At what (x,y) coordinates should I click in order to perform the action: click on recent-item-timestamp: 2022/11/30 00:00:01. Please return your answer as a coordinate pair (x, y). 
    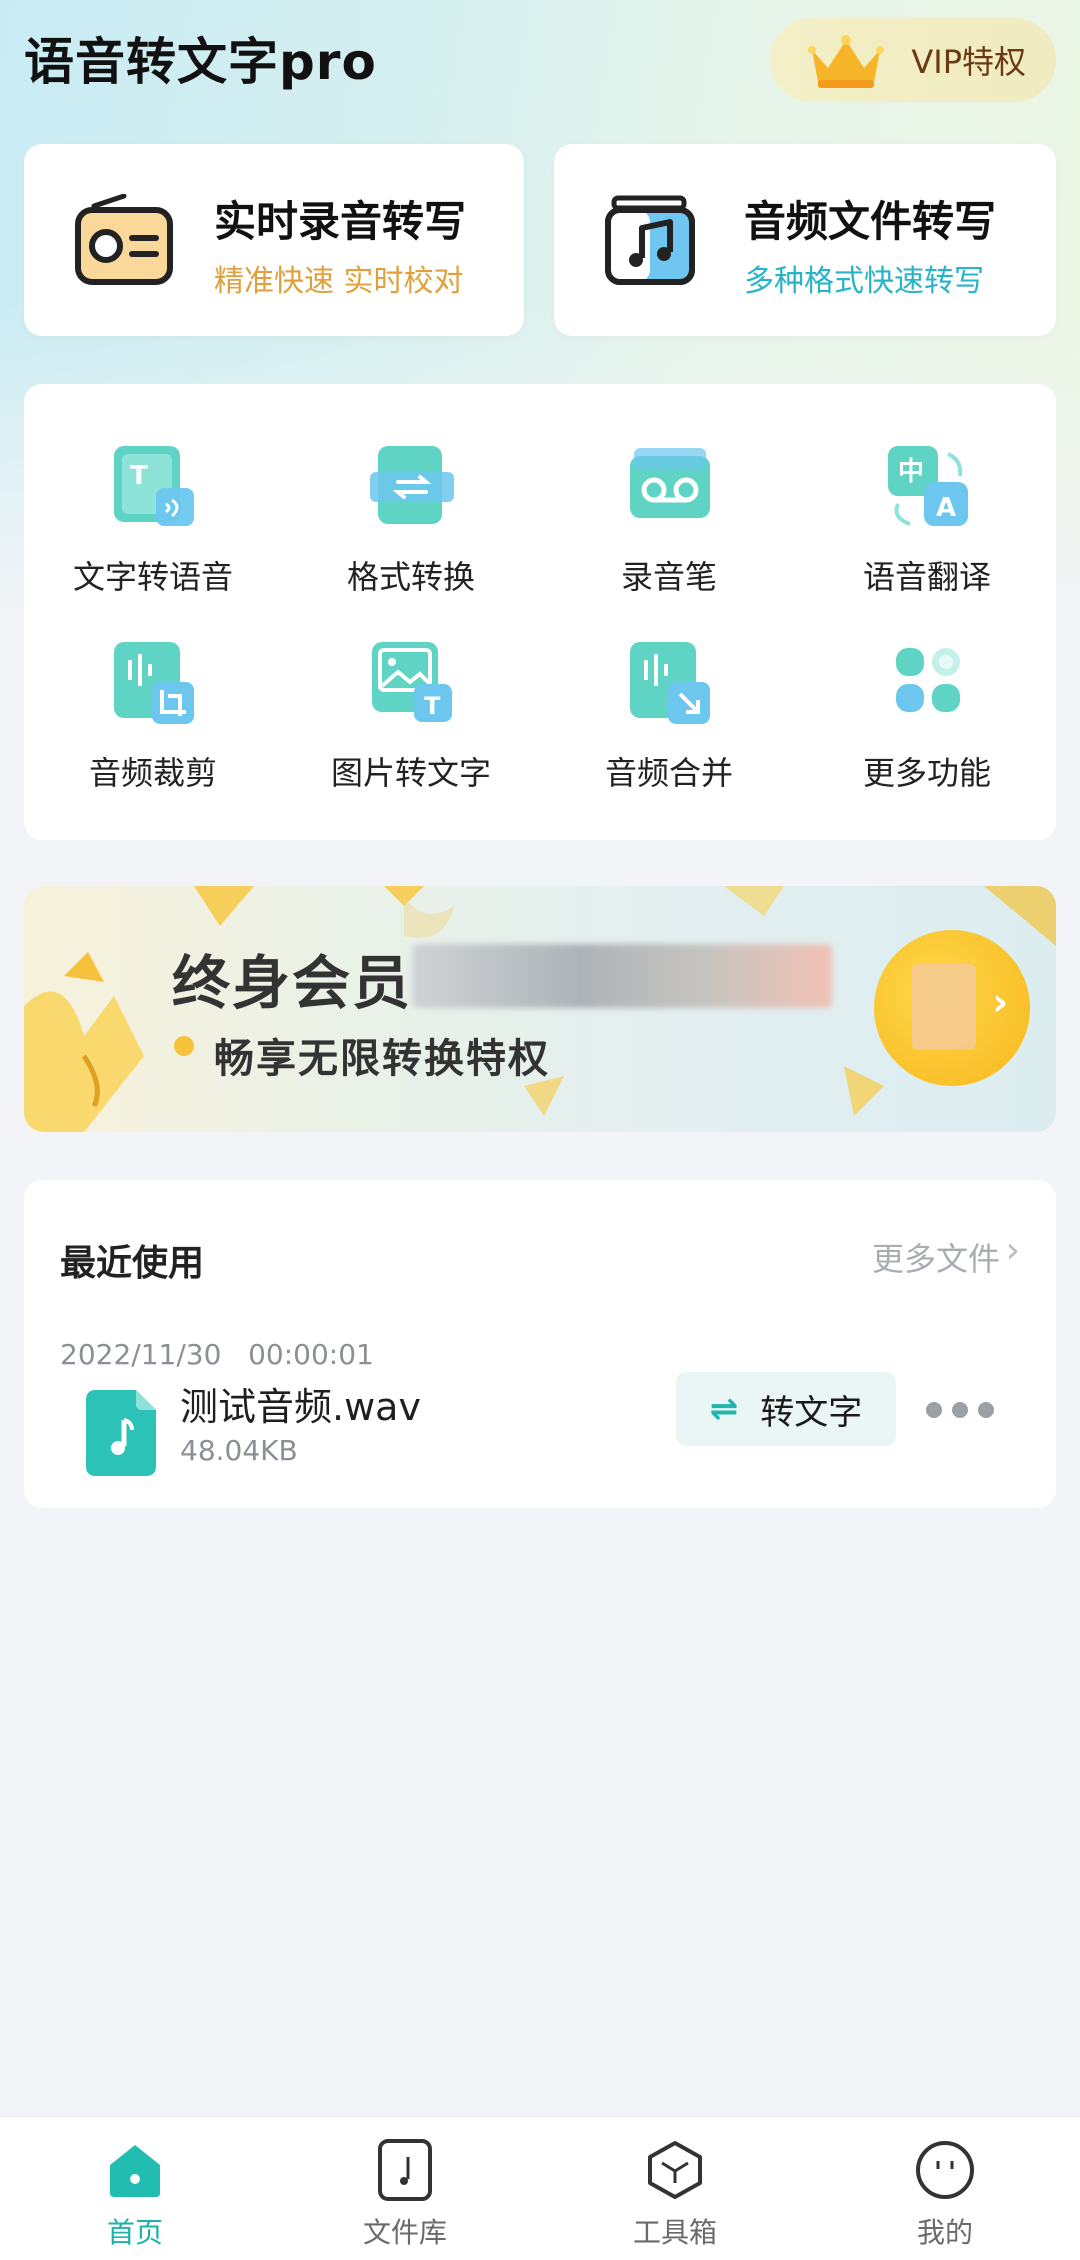
    Looking at the image, I should click on (217, 1354).